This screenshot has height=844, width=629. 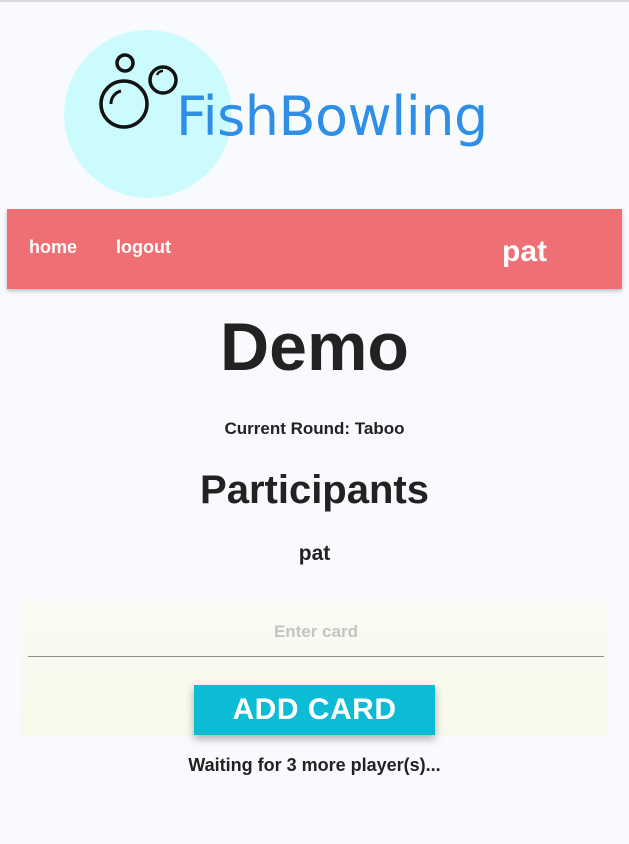 What do you see at coordinates (524, 251) in the screenshot?
I see `current-username: pat` at bounding box center [524, 251].